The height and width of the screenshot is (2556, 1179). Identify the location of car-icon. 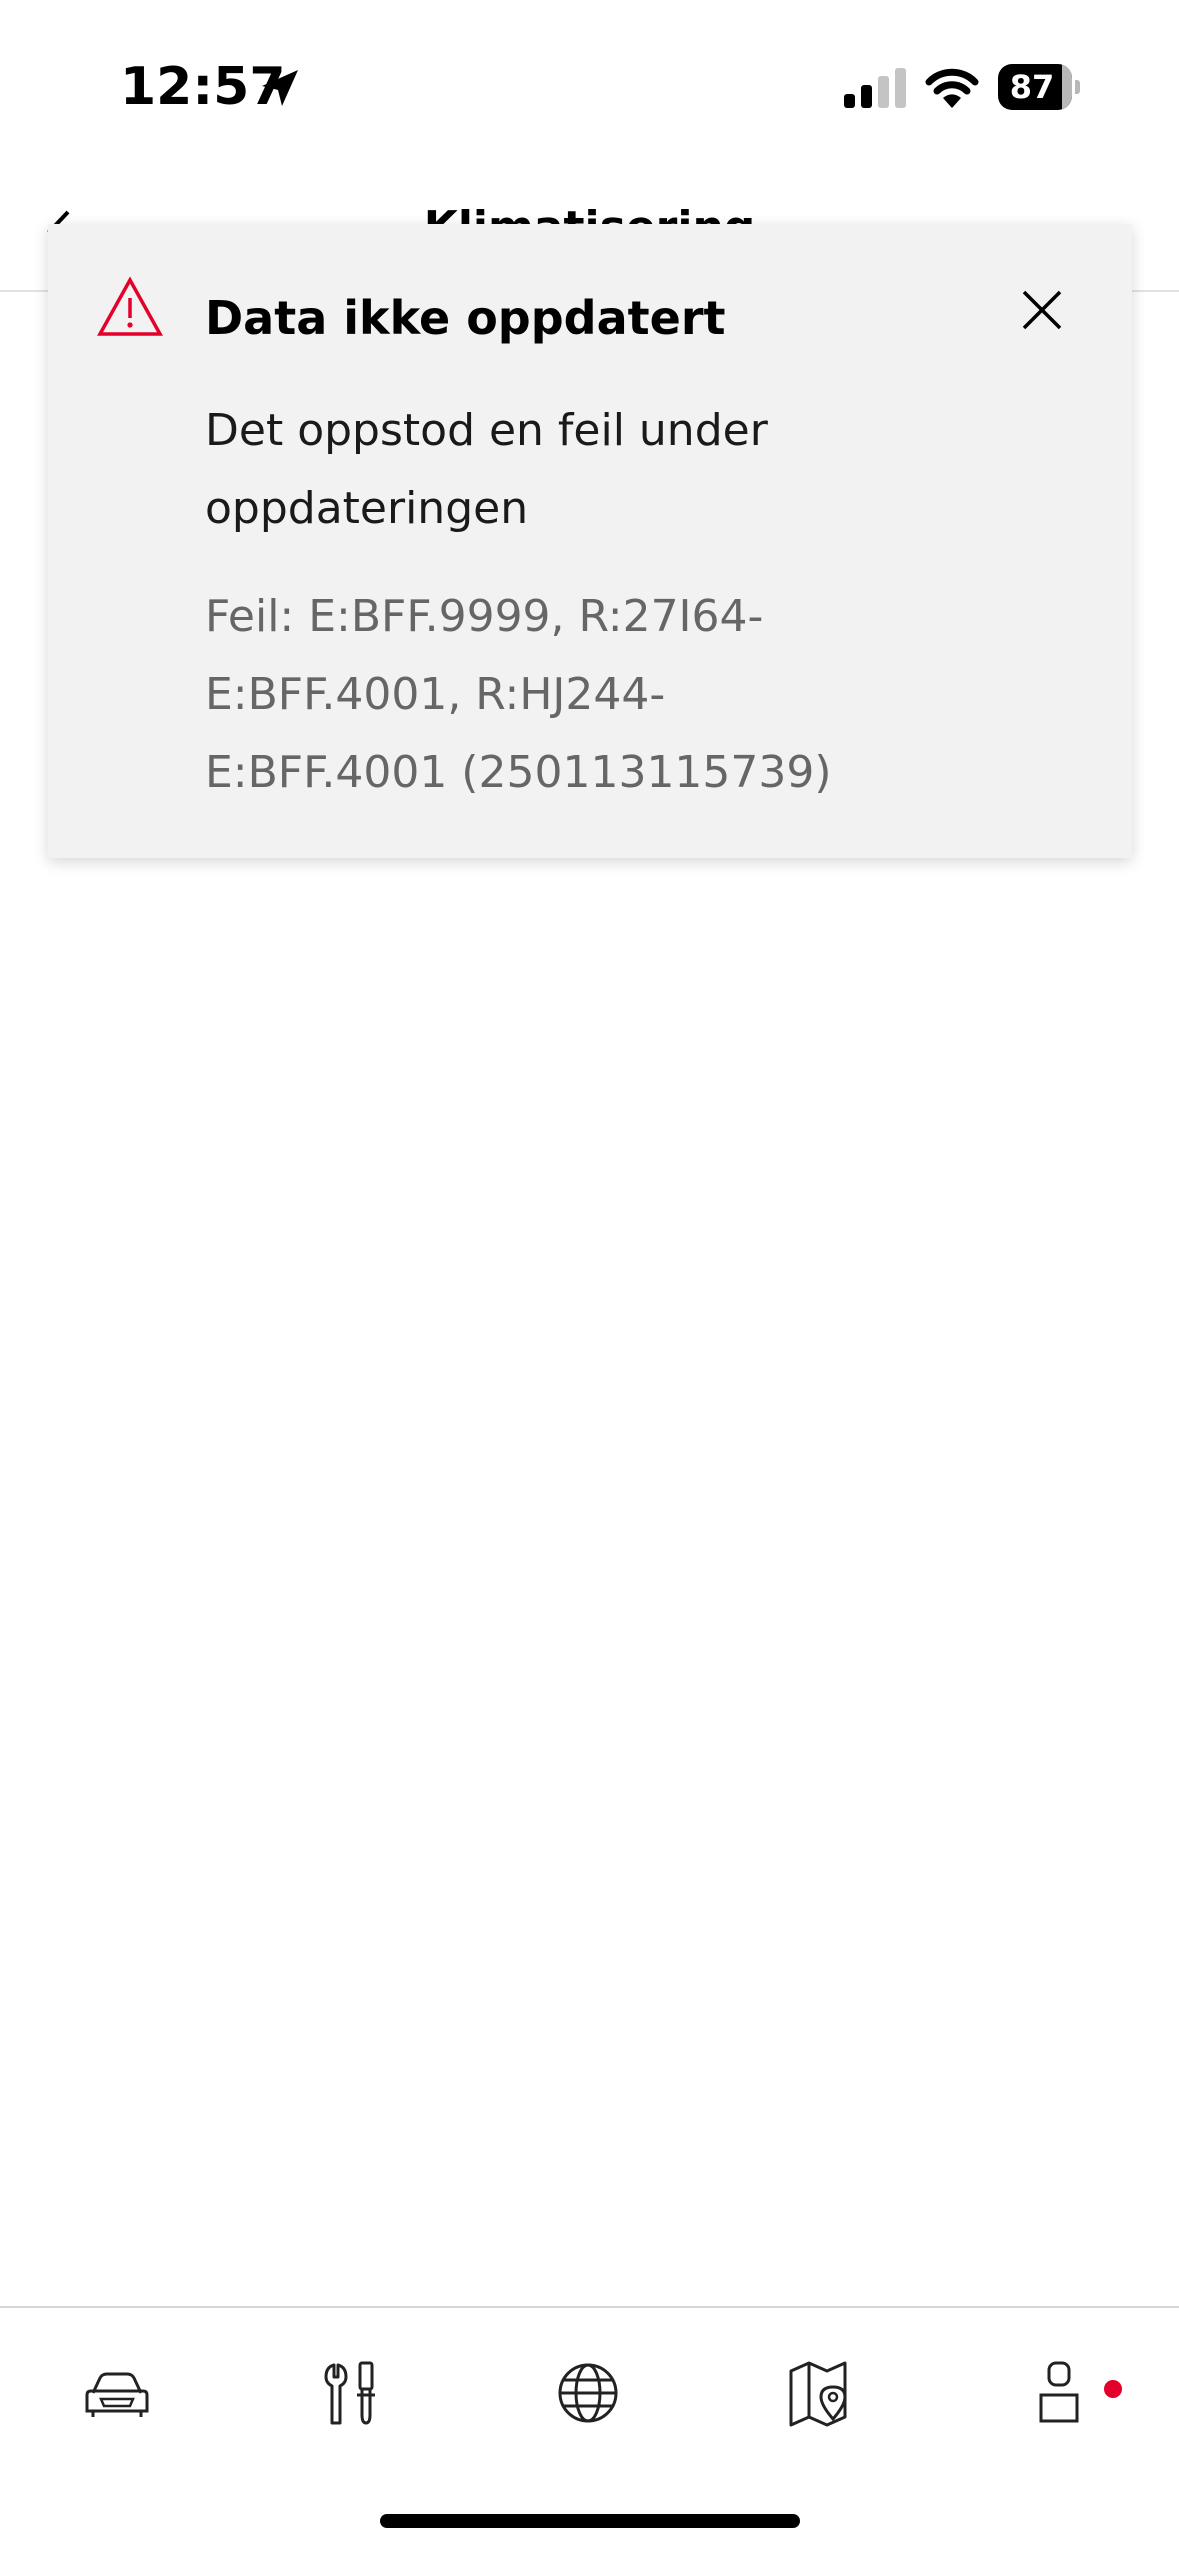
(117, 2394).